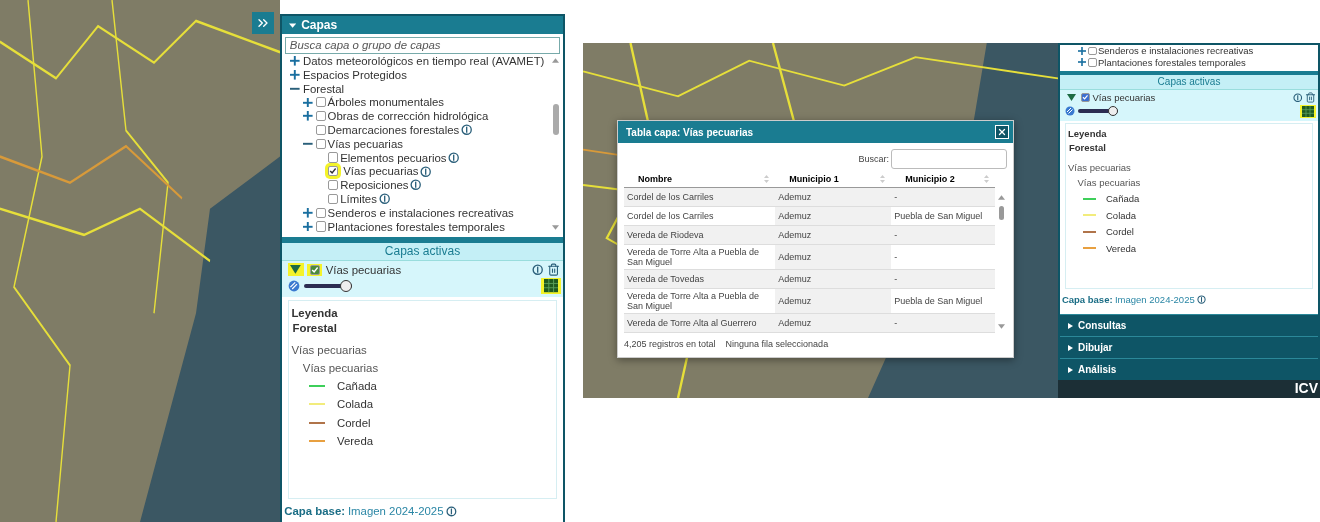 Image resolution: width=1320 pixels, height=522 pixels. Describe the element at coordinates (355, 74) in the screenshot. I see `layer-label: Espacios Protegidos` at that location.